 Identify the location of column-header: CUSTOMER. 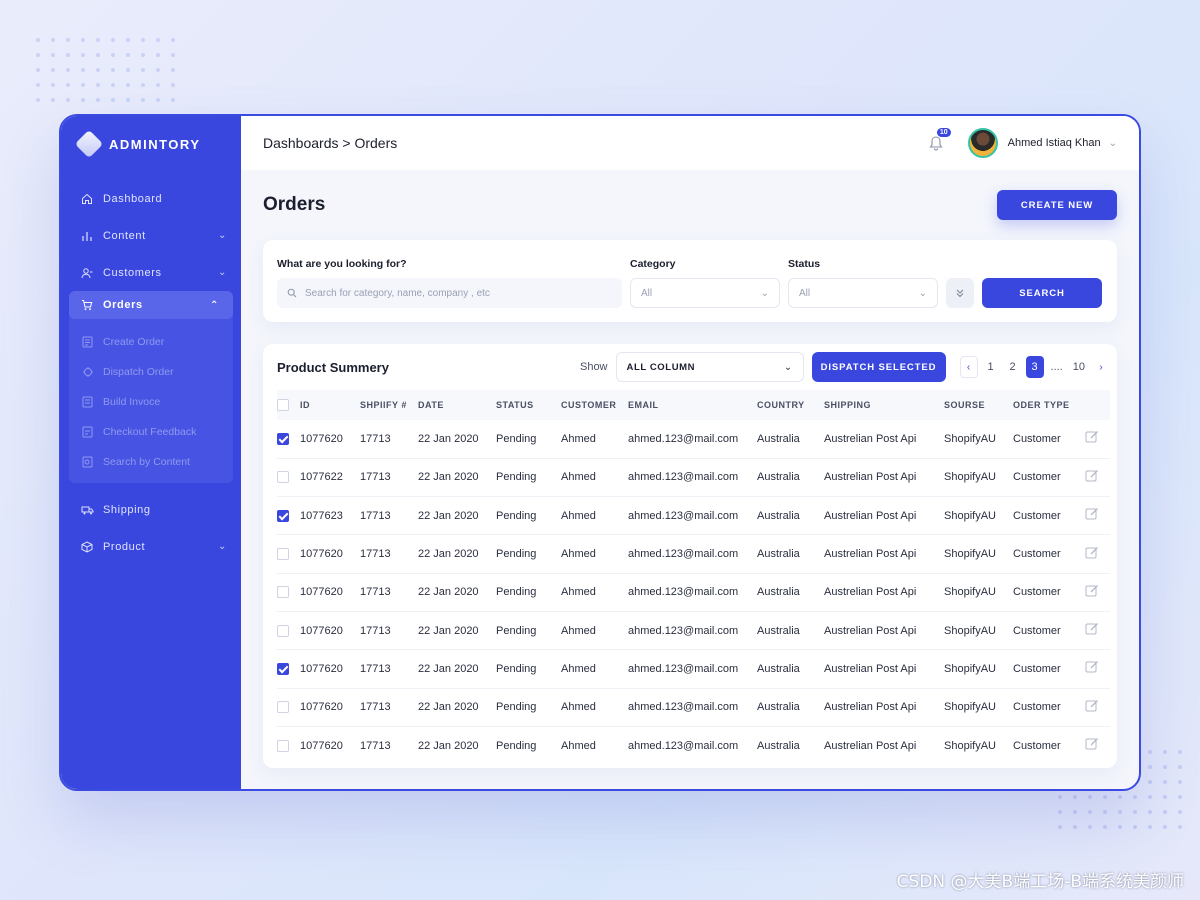
(594, 405).